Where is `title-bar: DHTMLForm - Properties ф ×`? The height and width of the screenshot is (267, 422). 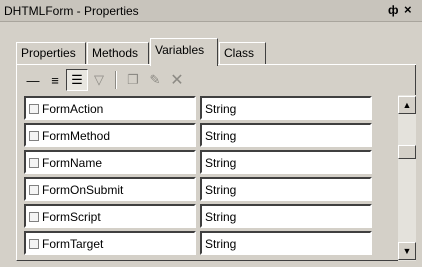 title-bar: DHTMLForm - Properties ф × is located at coordinates (211, 11).